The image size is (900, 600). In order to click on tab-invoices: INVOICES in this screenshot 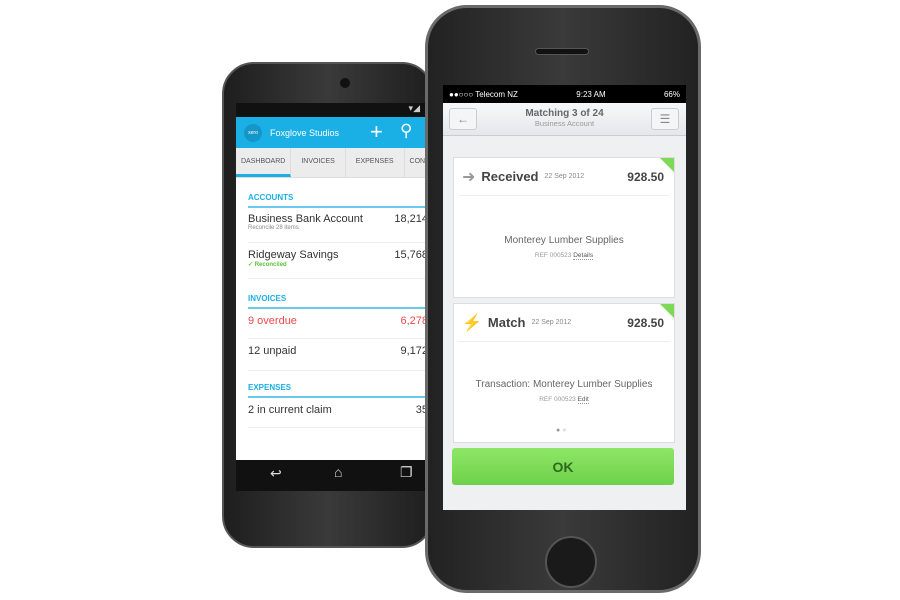, I will do `click(318, 162)`.